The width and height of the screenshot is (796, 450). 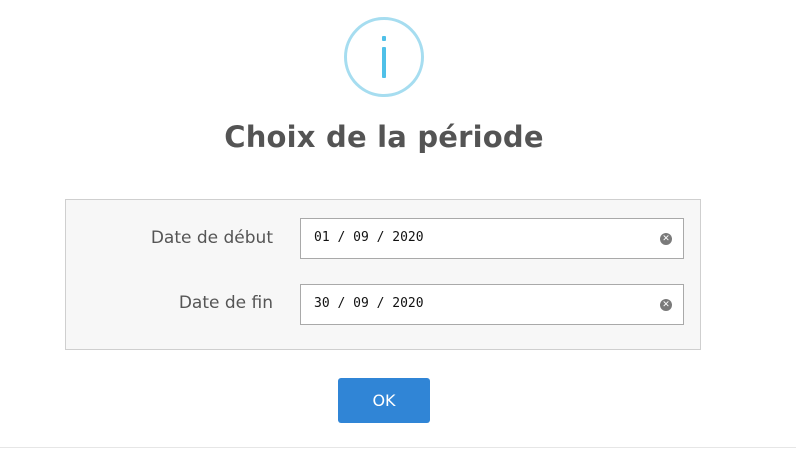 What do you see at coordinates (492, 238) in the screenshot?
I see `start-date-input: 01 / 09 / 2020 ✕` at bounding box center [492, 238].